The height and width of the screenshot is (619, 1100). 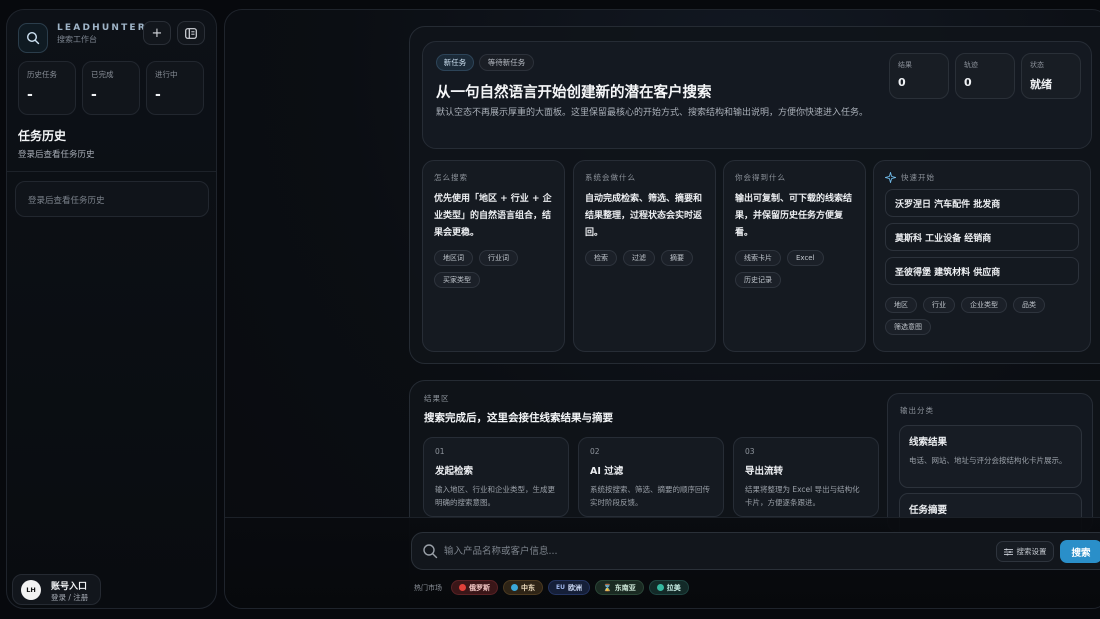 What do you see at coordinates (451, 177) in the screenshot?
I see `card-label: 怎么搜索` at bounding box center [451, 177].